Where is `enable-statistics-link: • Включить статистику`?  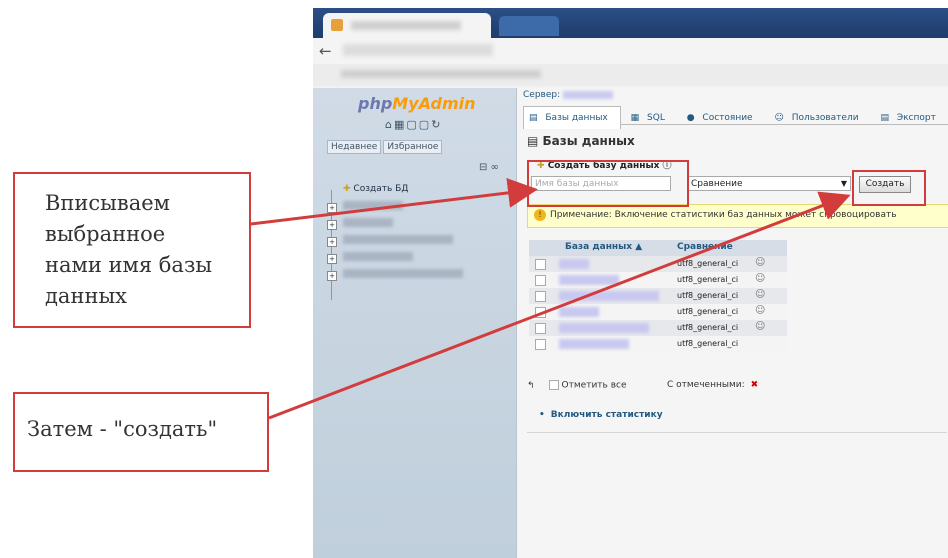
enable-statistics-link: • Включить статистику is located at coordinates (601, 415).